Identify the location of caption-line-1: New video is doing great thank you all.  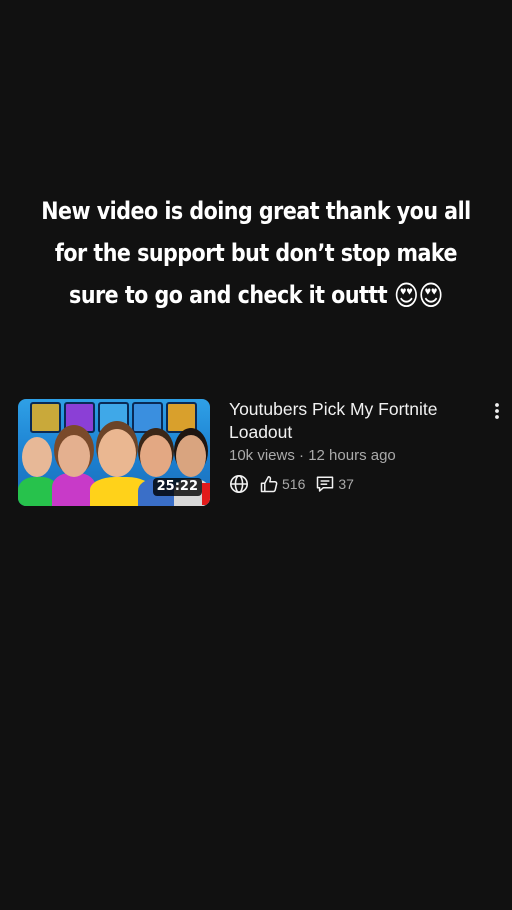
(256, 211).